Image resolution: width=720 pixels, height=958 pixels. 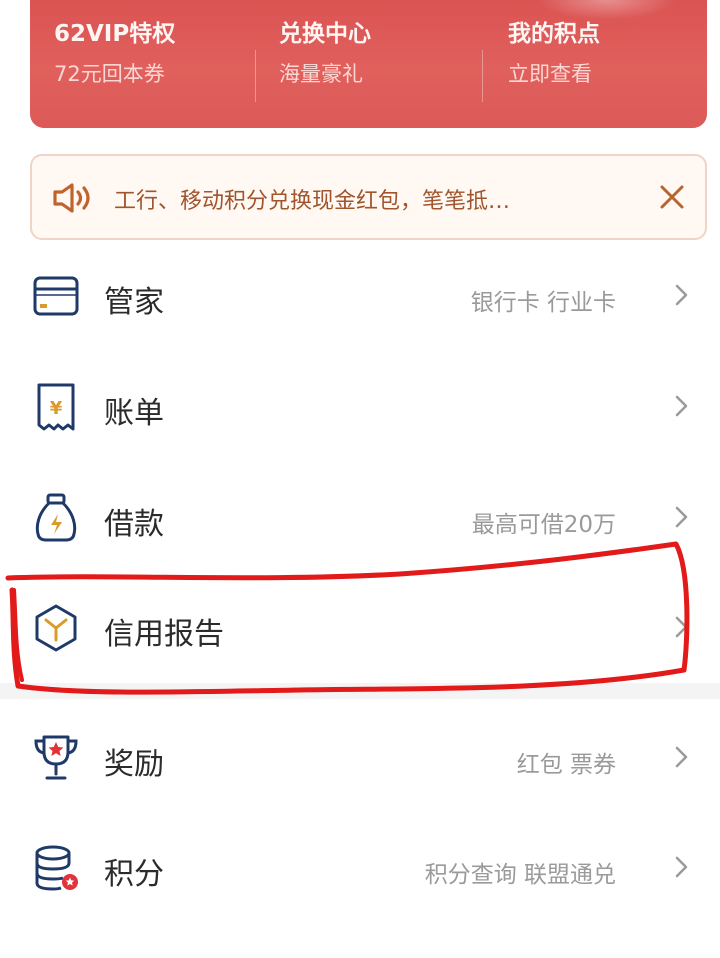 I want to click on menu-item-manager: 管家 银行卡 行业卡, so click(x=360, y=296).